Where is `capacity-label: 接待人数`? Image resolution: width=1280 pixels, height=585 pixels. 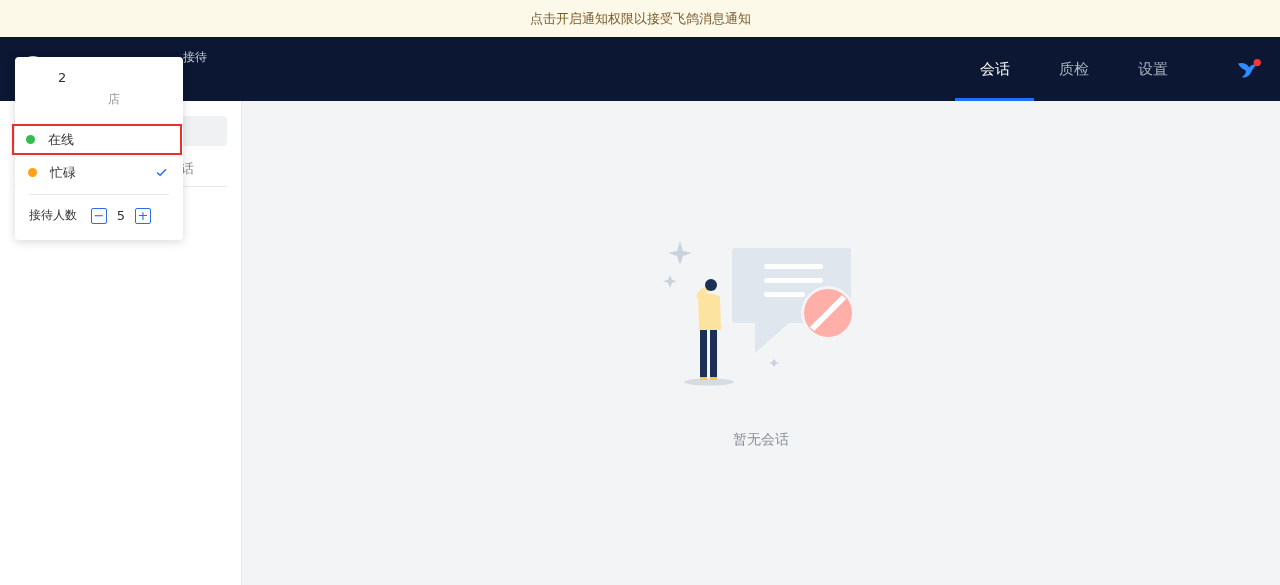 capacity-label: 接待人数 is located at coordinates (53, 215).